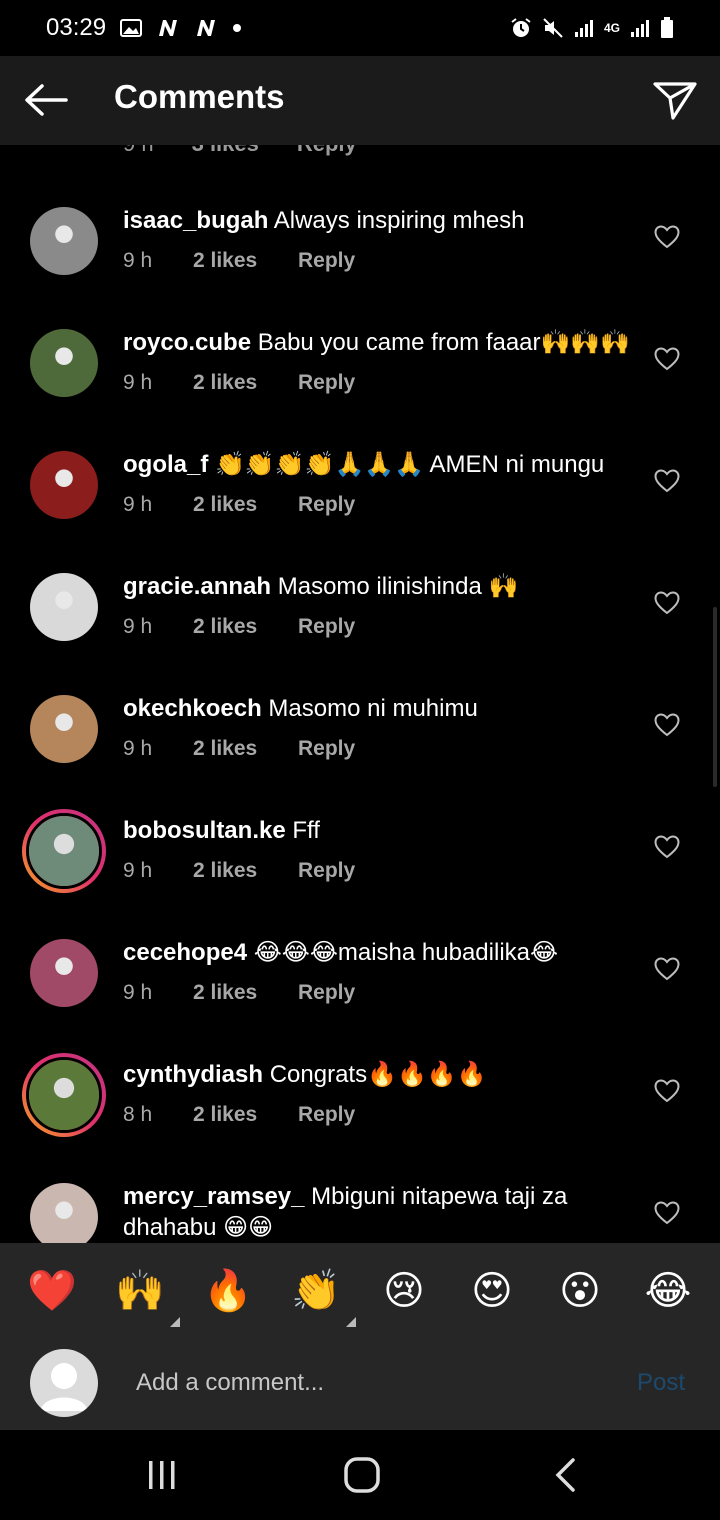  I want to click on paper-plane-icon, so click(675, 101).